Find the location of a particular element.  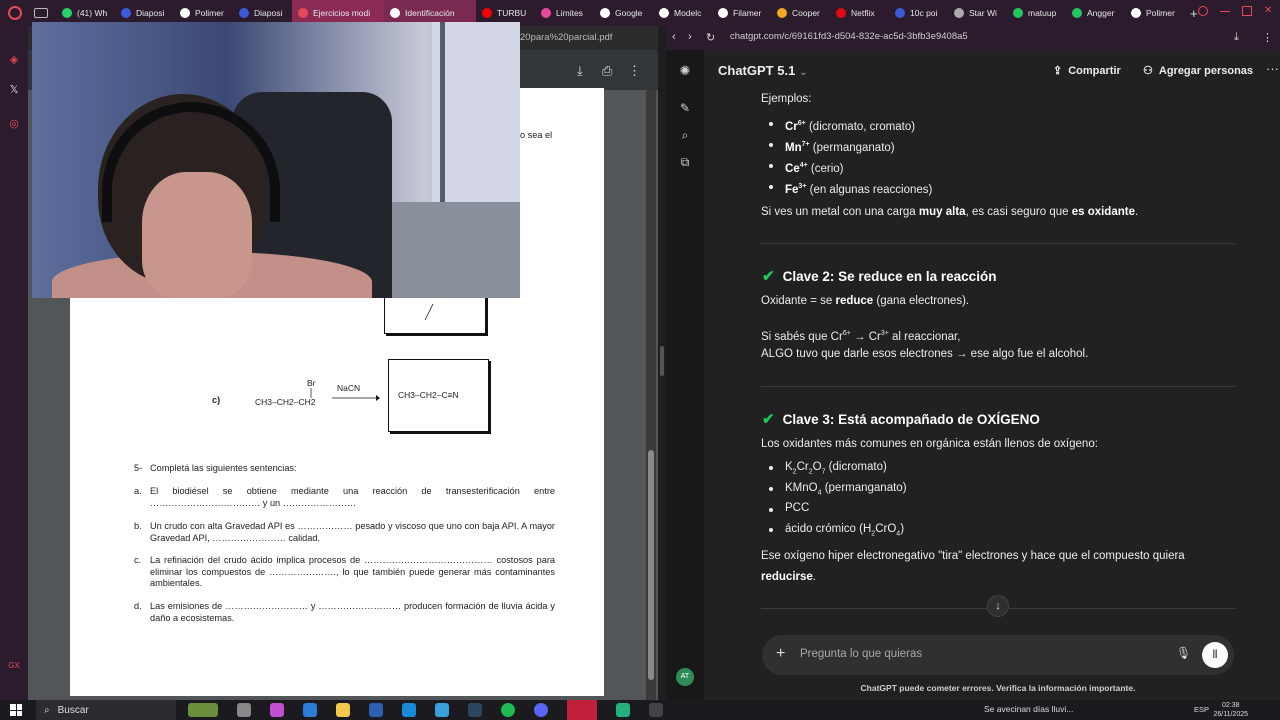

microphone-icon: 🎙 is located at coordinates (1183, 653).